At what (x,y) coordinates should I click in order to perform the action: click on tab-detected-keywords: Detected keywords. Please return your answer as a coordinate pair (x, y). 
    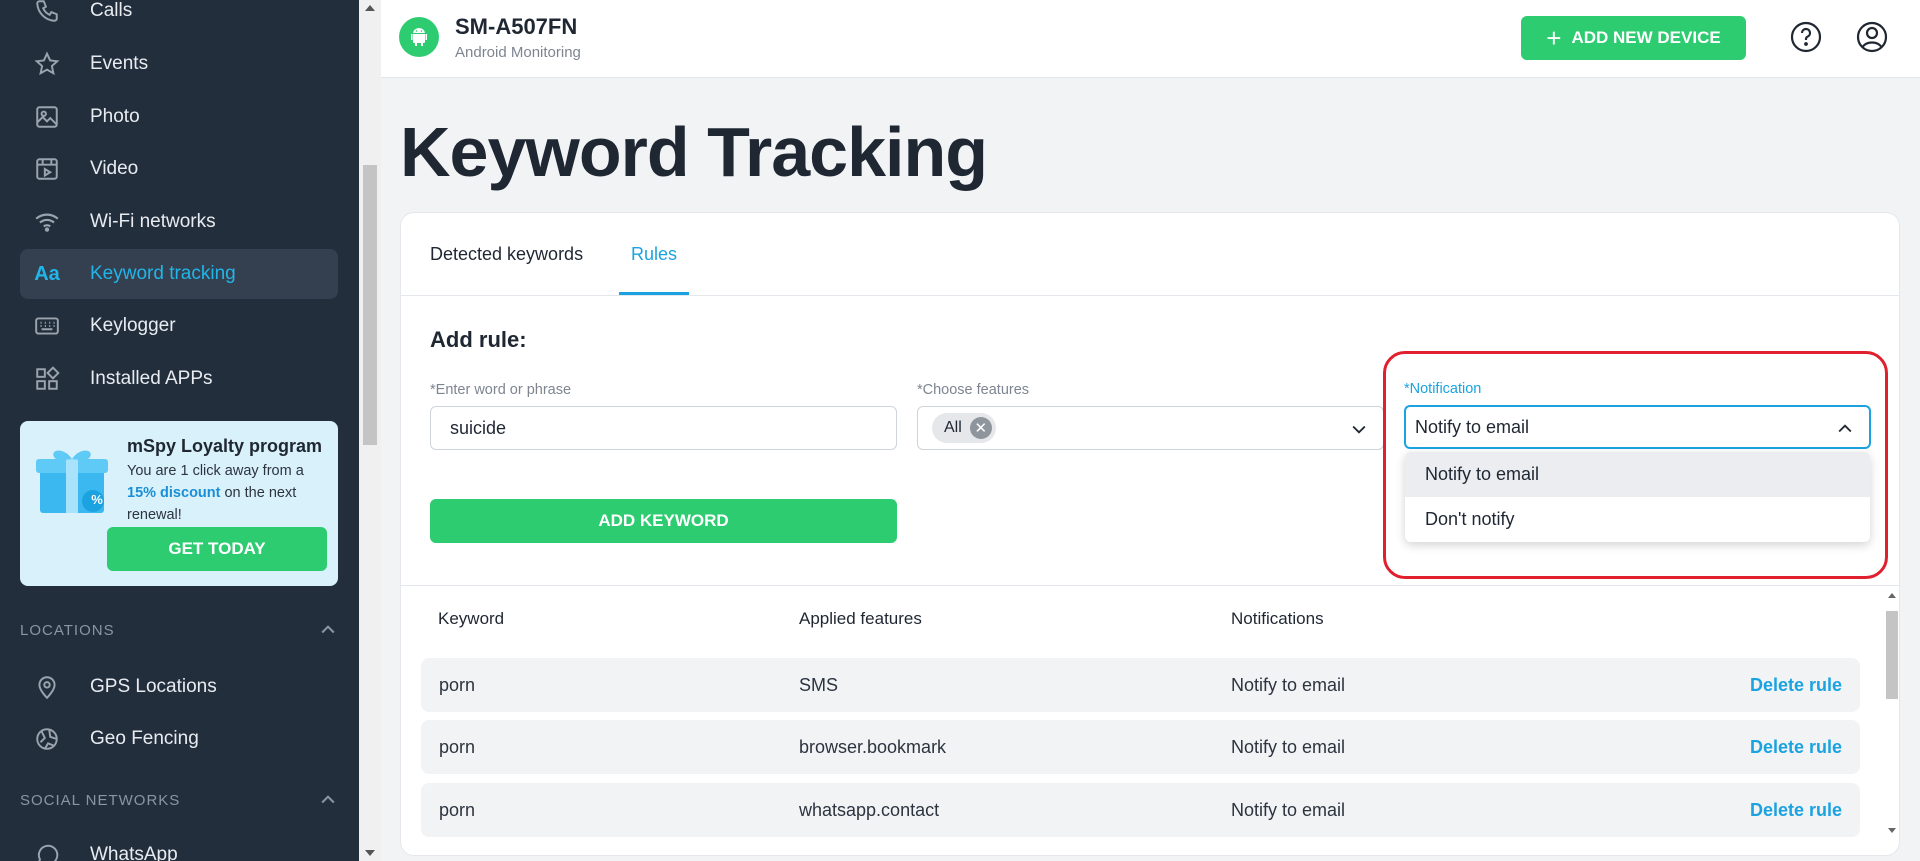
    Looking at the image, I should click on (506, 254).